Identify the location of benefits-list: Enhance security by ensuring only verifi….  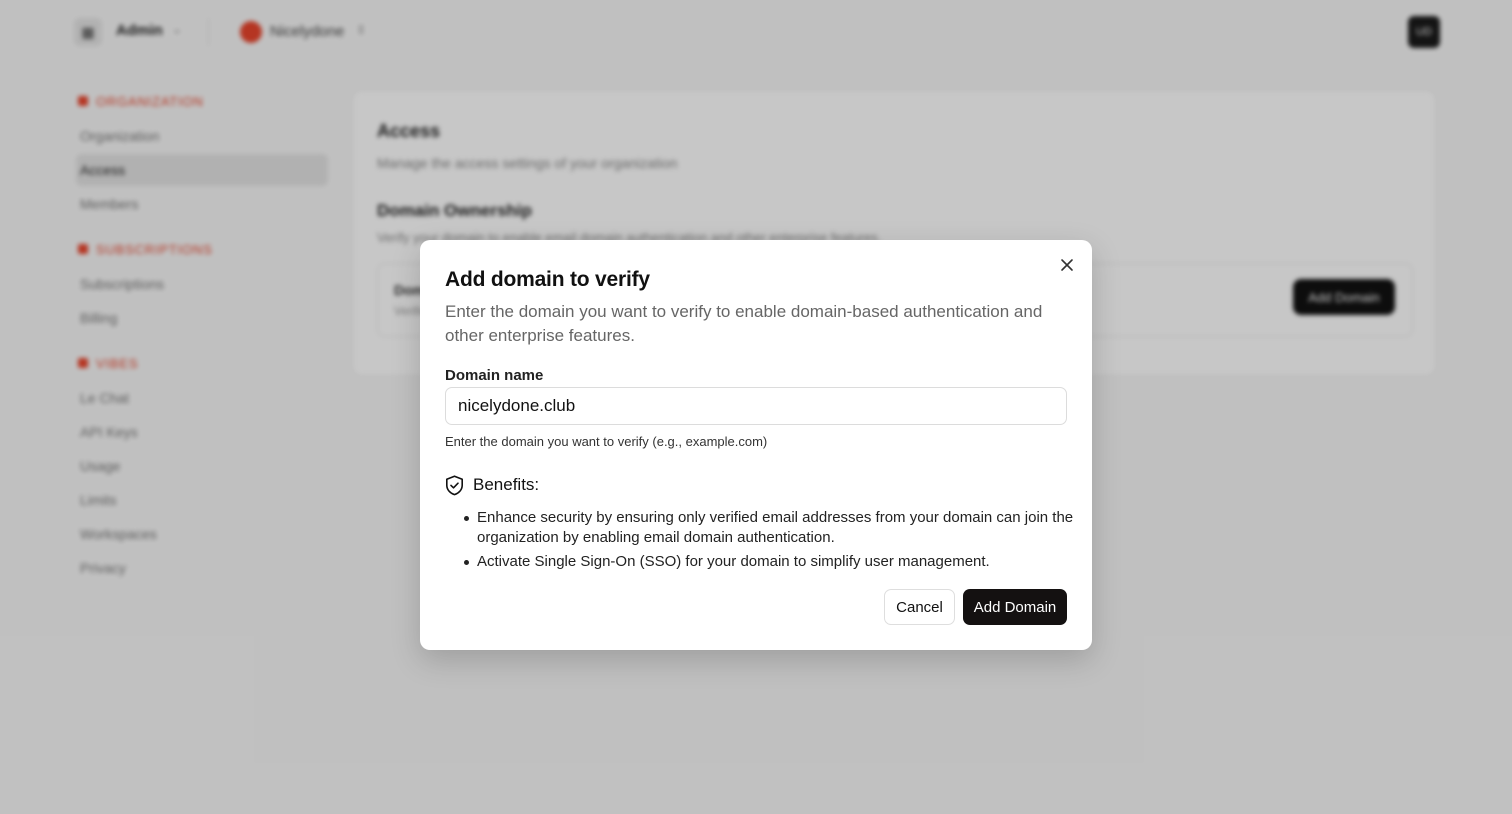
(769, 542).